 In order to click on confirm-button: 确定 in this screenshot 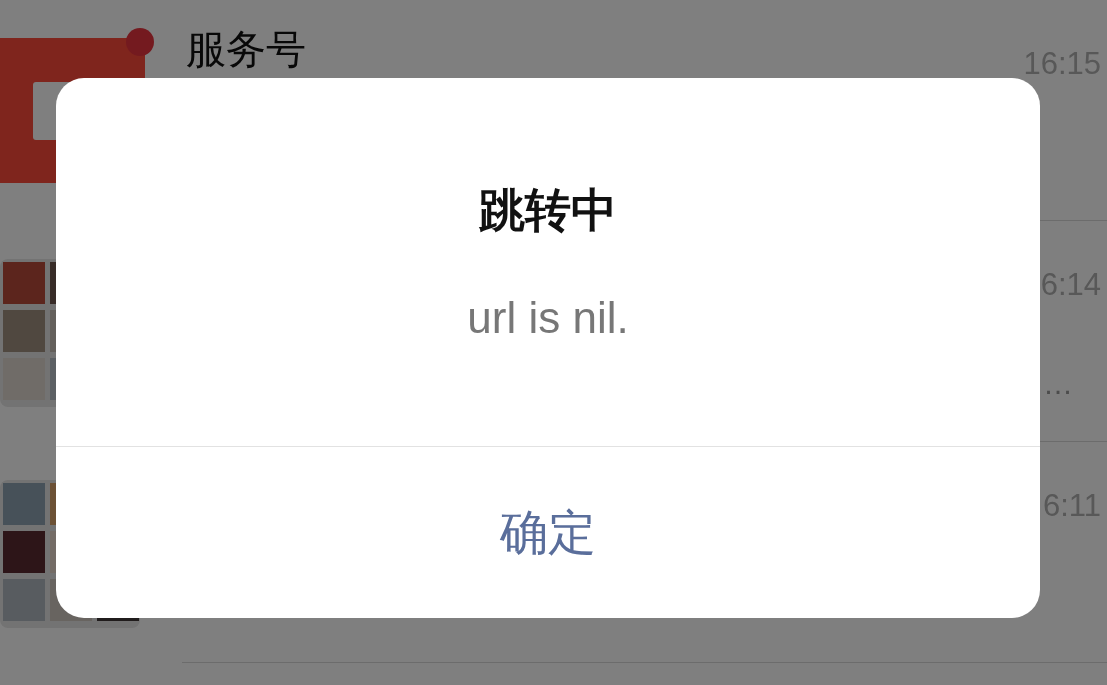, I will do `click(548, 532)`.